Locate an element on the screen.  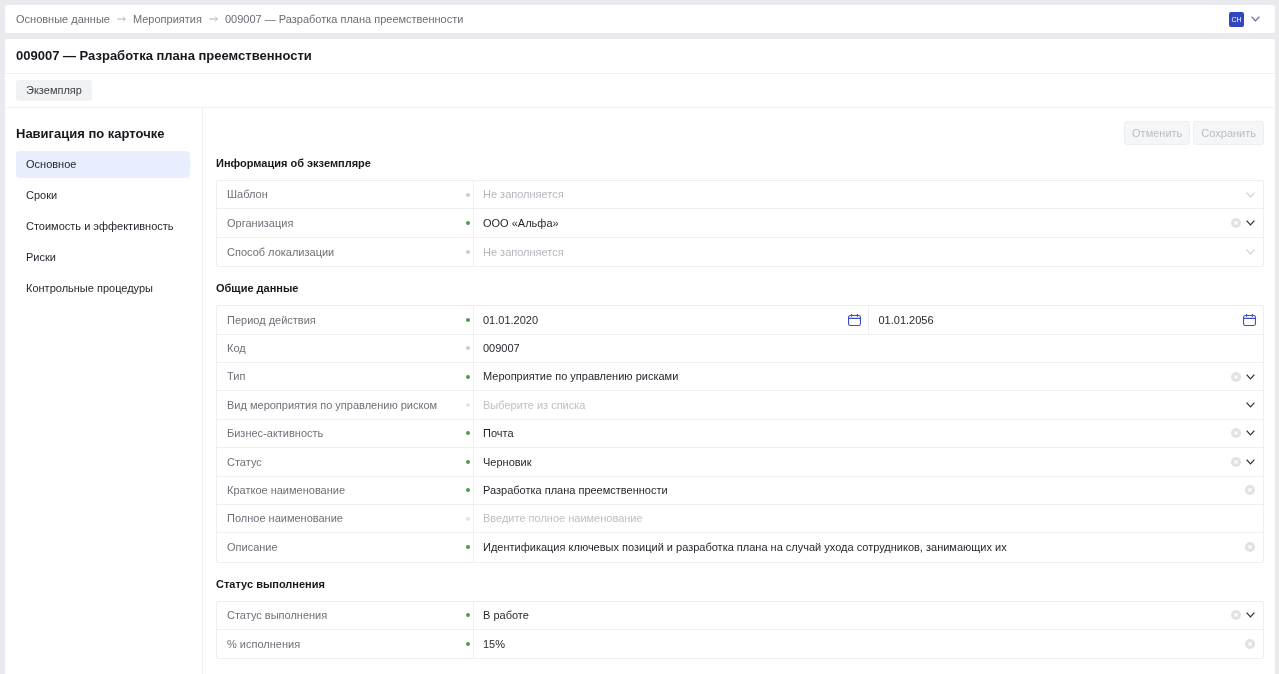
field-label: Код is located at coordinates (236, 348).